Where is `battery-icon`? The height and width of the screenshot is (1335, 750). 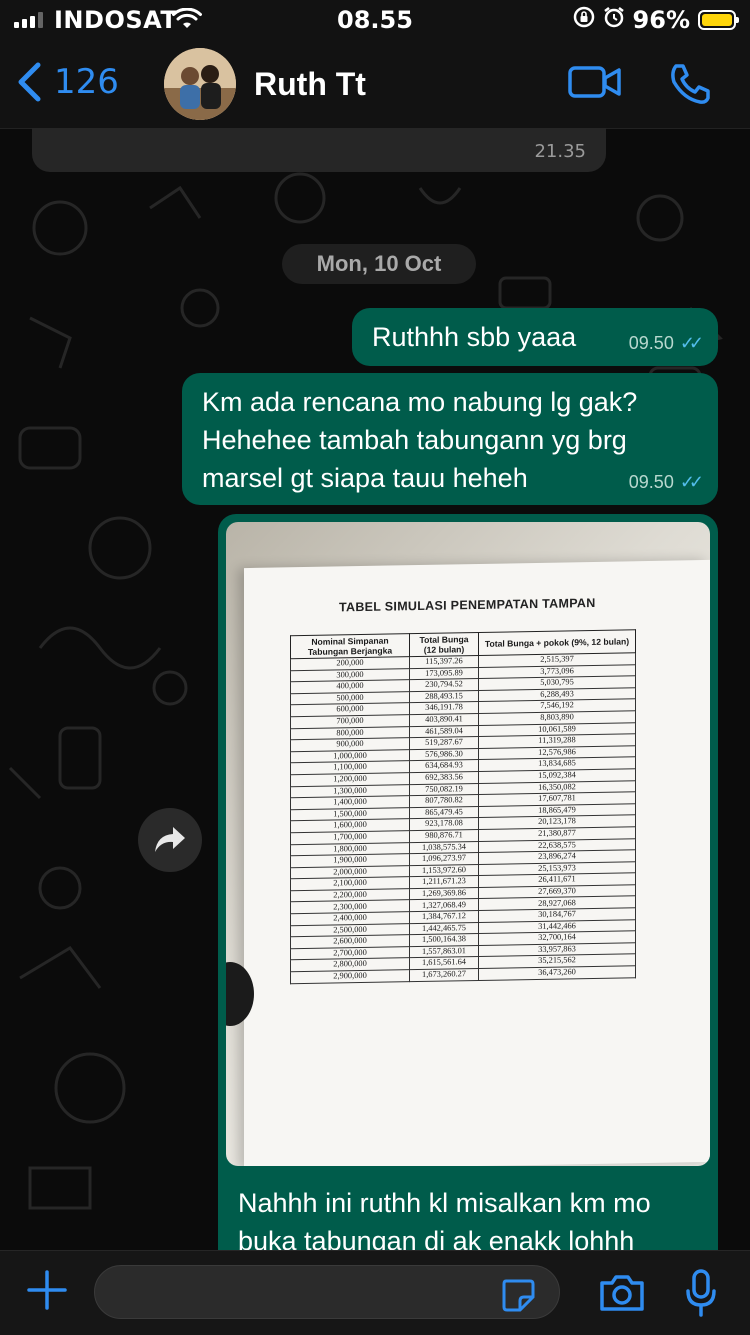 battery-icon is located at coordinates (718, 20).